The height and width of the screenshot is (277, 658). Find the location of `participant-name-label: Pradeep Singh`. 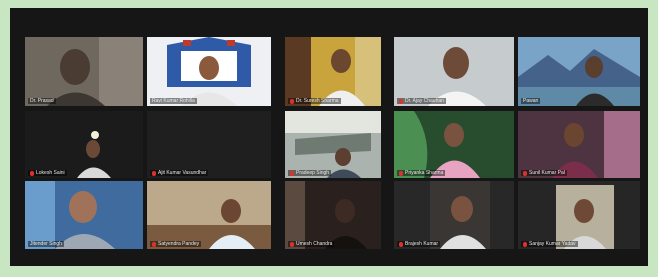

participant-name-label: Pradeep Singh is located at coordinates (310, 173).